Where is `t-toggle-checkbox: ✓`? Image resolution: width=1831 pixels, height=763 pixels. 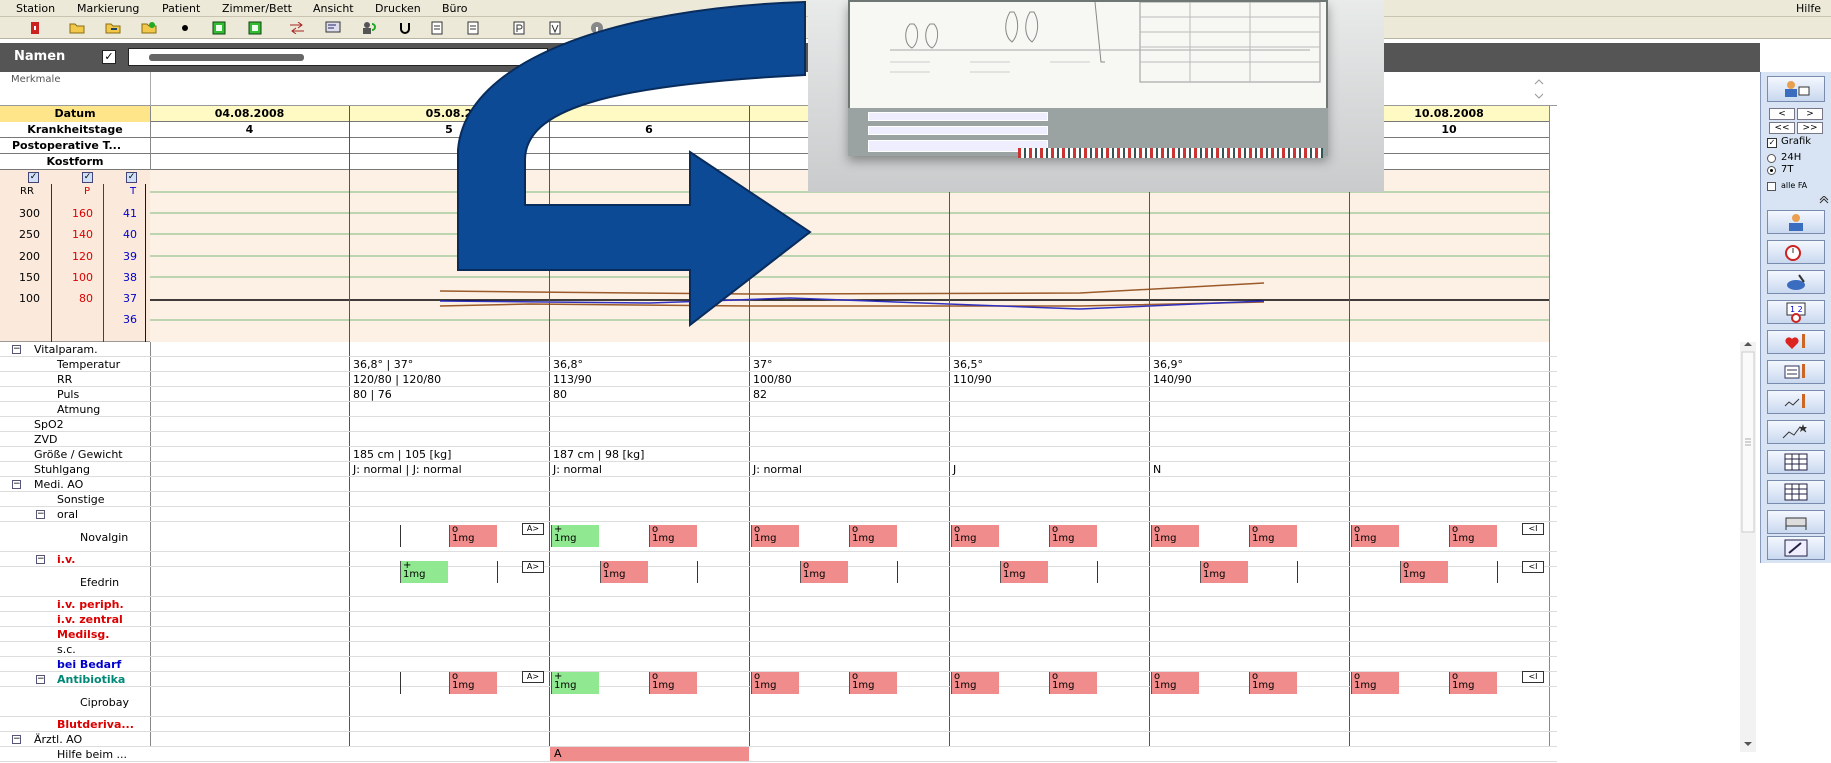
t-toggle-checkbox: ✓ is located at coordinates (131, 177).